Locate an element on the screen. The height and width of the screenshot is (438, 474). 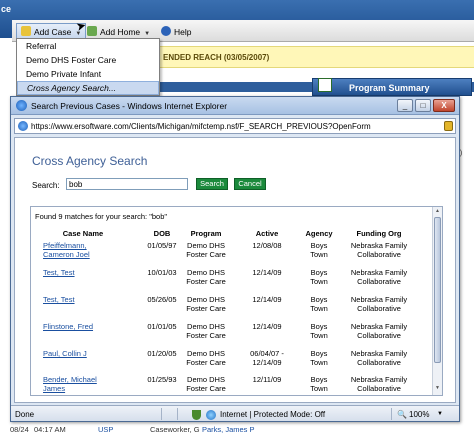
protected-mode-icon is located at coordinates (196, 415).